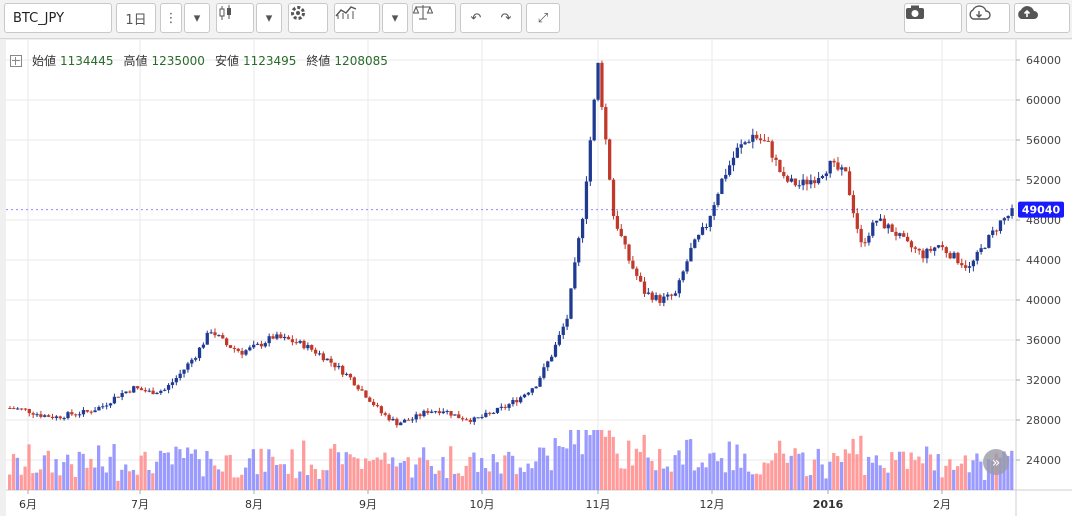 The width and height of the screenshot is (1072, 516). I want to click on x-tick-label: 6月, so click(28, 504).